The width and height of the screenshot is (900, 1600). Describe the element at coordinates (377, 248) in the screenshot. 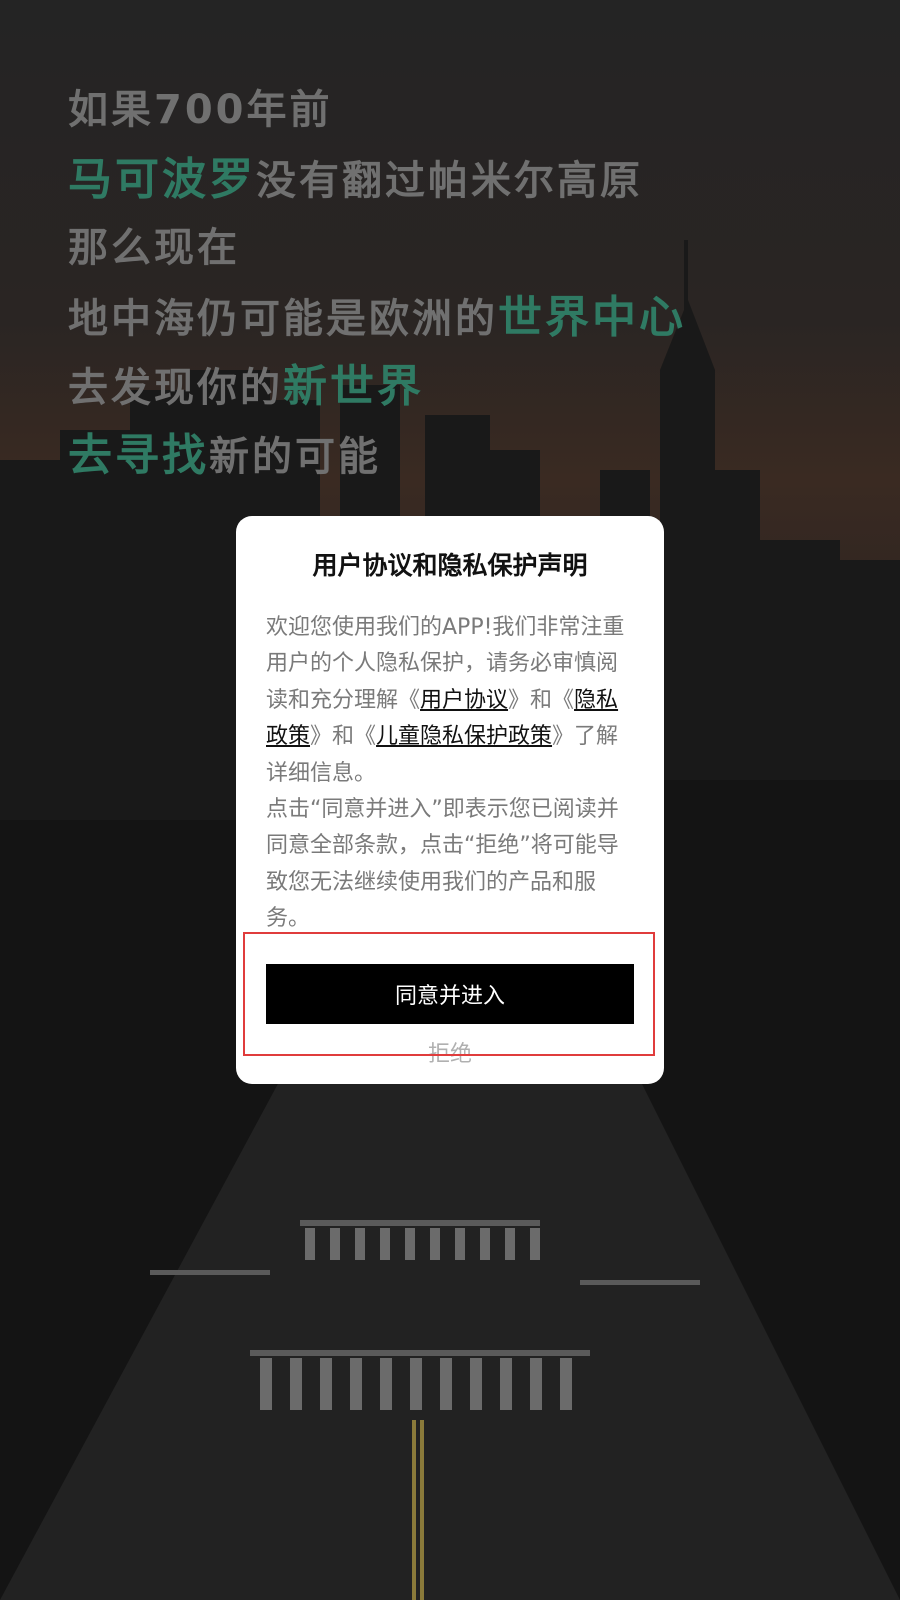

I see `slogan-line: 那么现在` at that location.